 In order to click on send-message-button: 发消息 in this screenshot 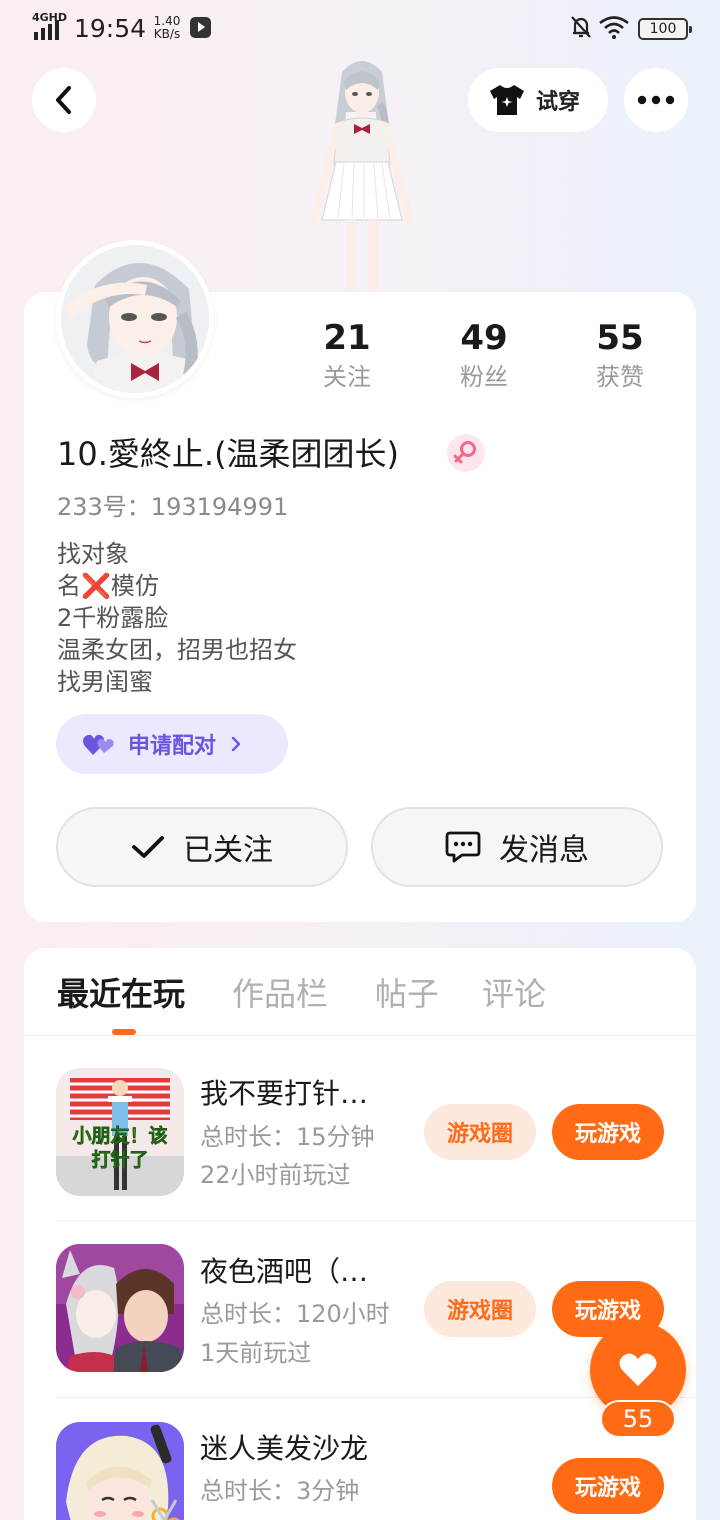, I will do `click(517, 847)`.